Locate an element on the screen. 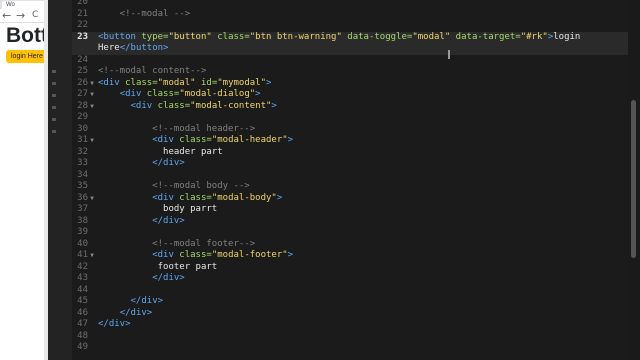 This screenshot has height=360, width=640. code-line: 40 <!--modal footer--> is located at coordinates (350, 245).